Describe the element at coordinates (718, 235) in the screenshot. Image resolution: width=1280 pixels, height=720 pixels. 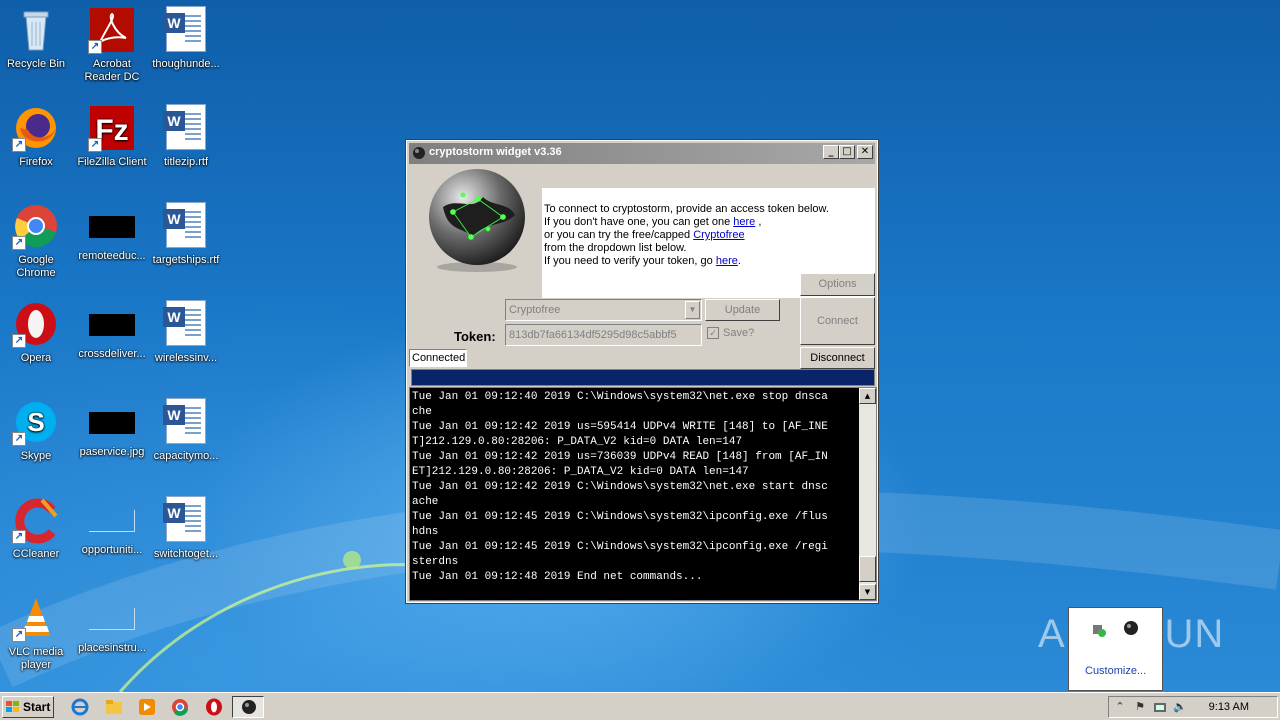
I see `cryptofree-link: Cryptofree` at that location.